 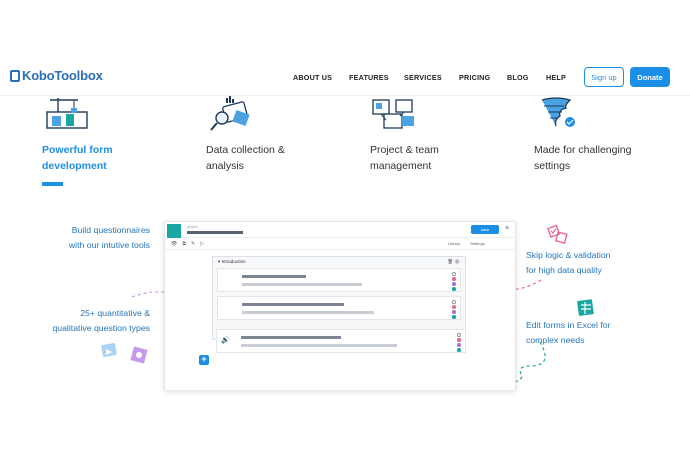 I want to click on team-management-icon, so click(x=393, y=114).